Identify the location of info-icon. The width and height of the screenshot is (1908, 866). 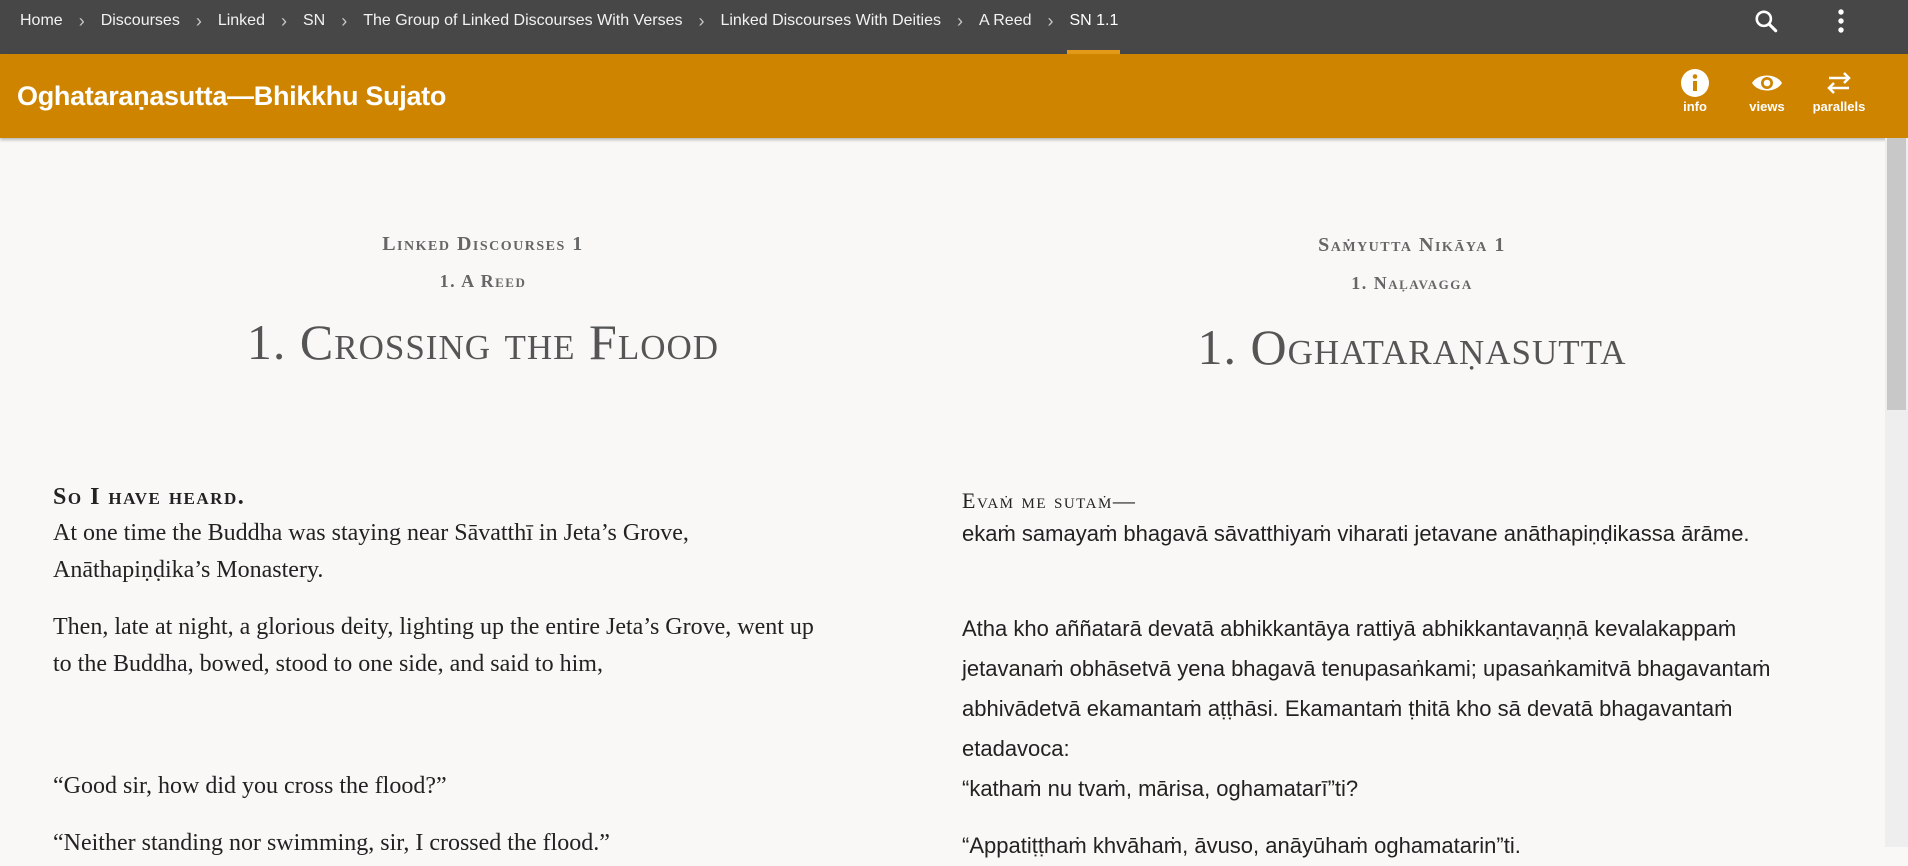
(1695, 83).